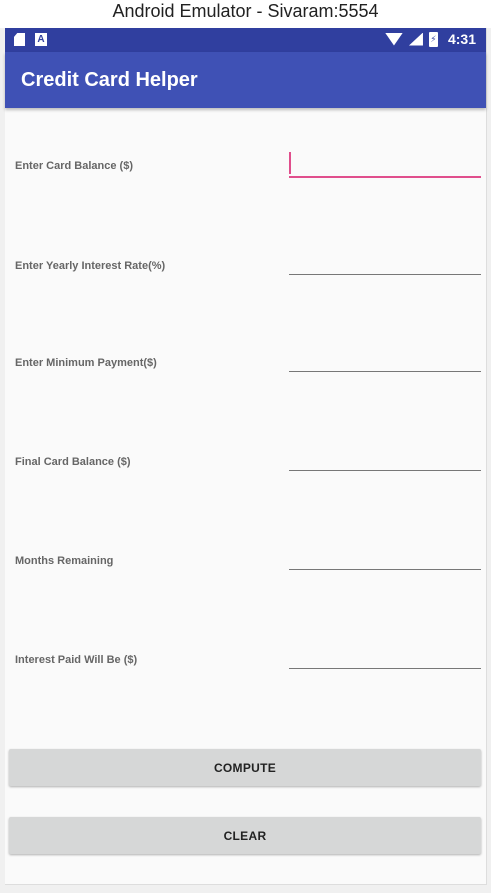 This screenshot has width=491, height=893. What do you see at coordinates (245, 14) in the screenshot?
I see `emulator-window-title: Android Emulator - Sivaram:5554` at bounding box center [245, 14].